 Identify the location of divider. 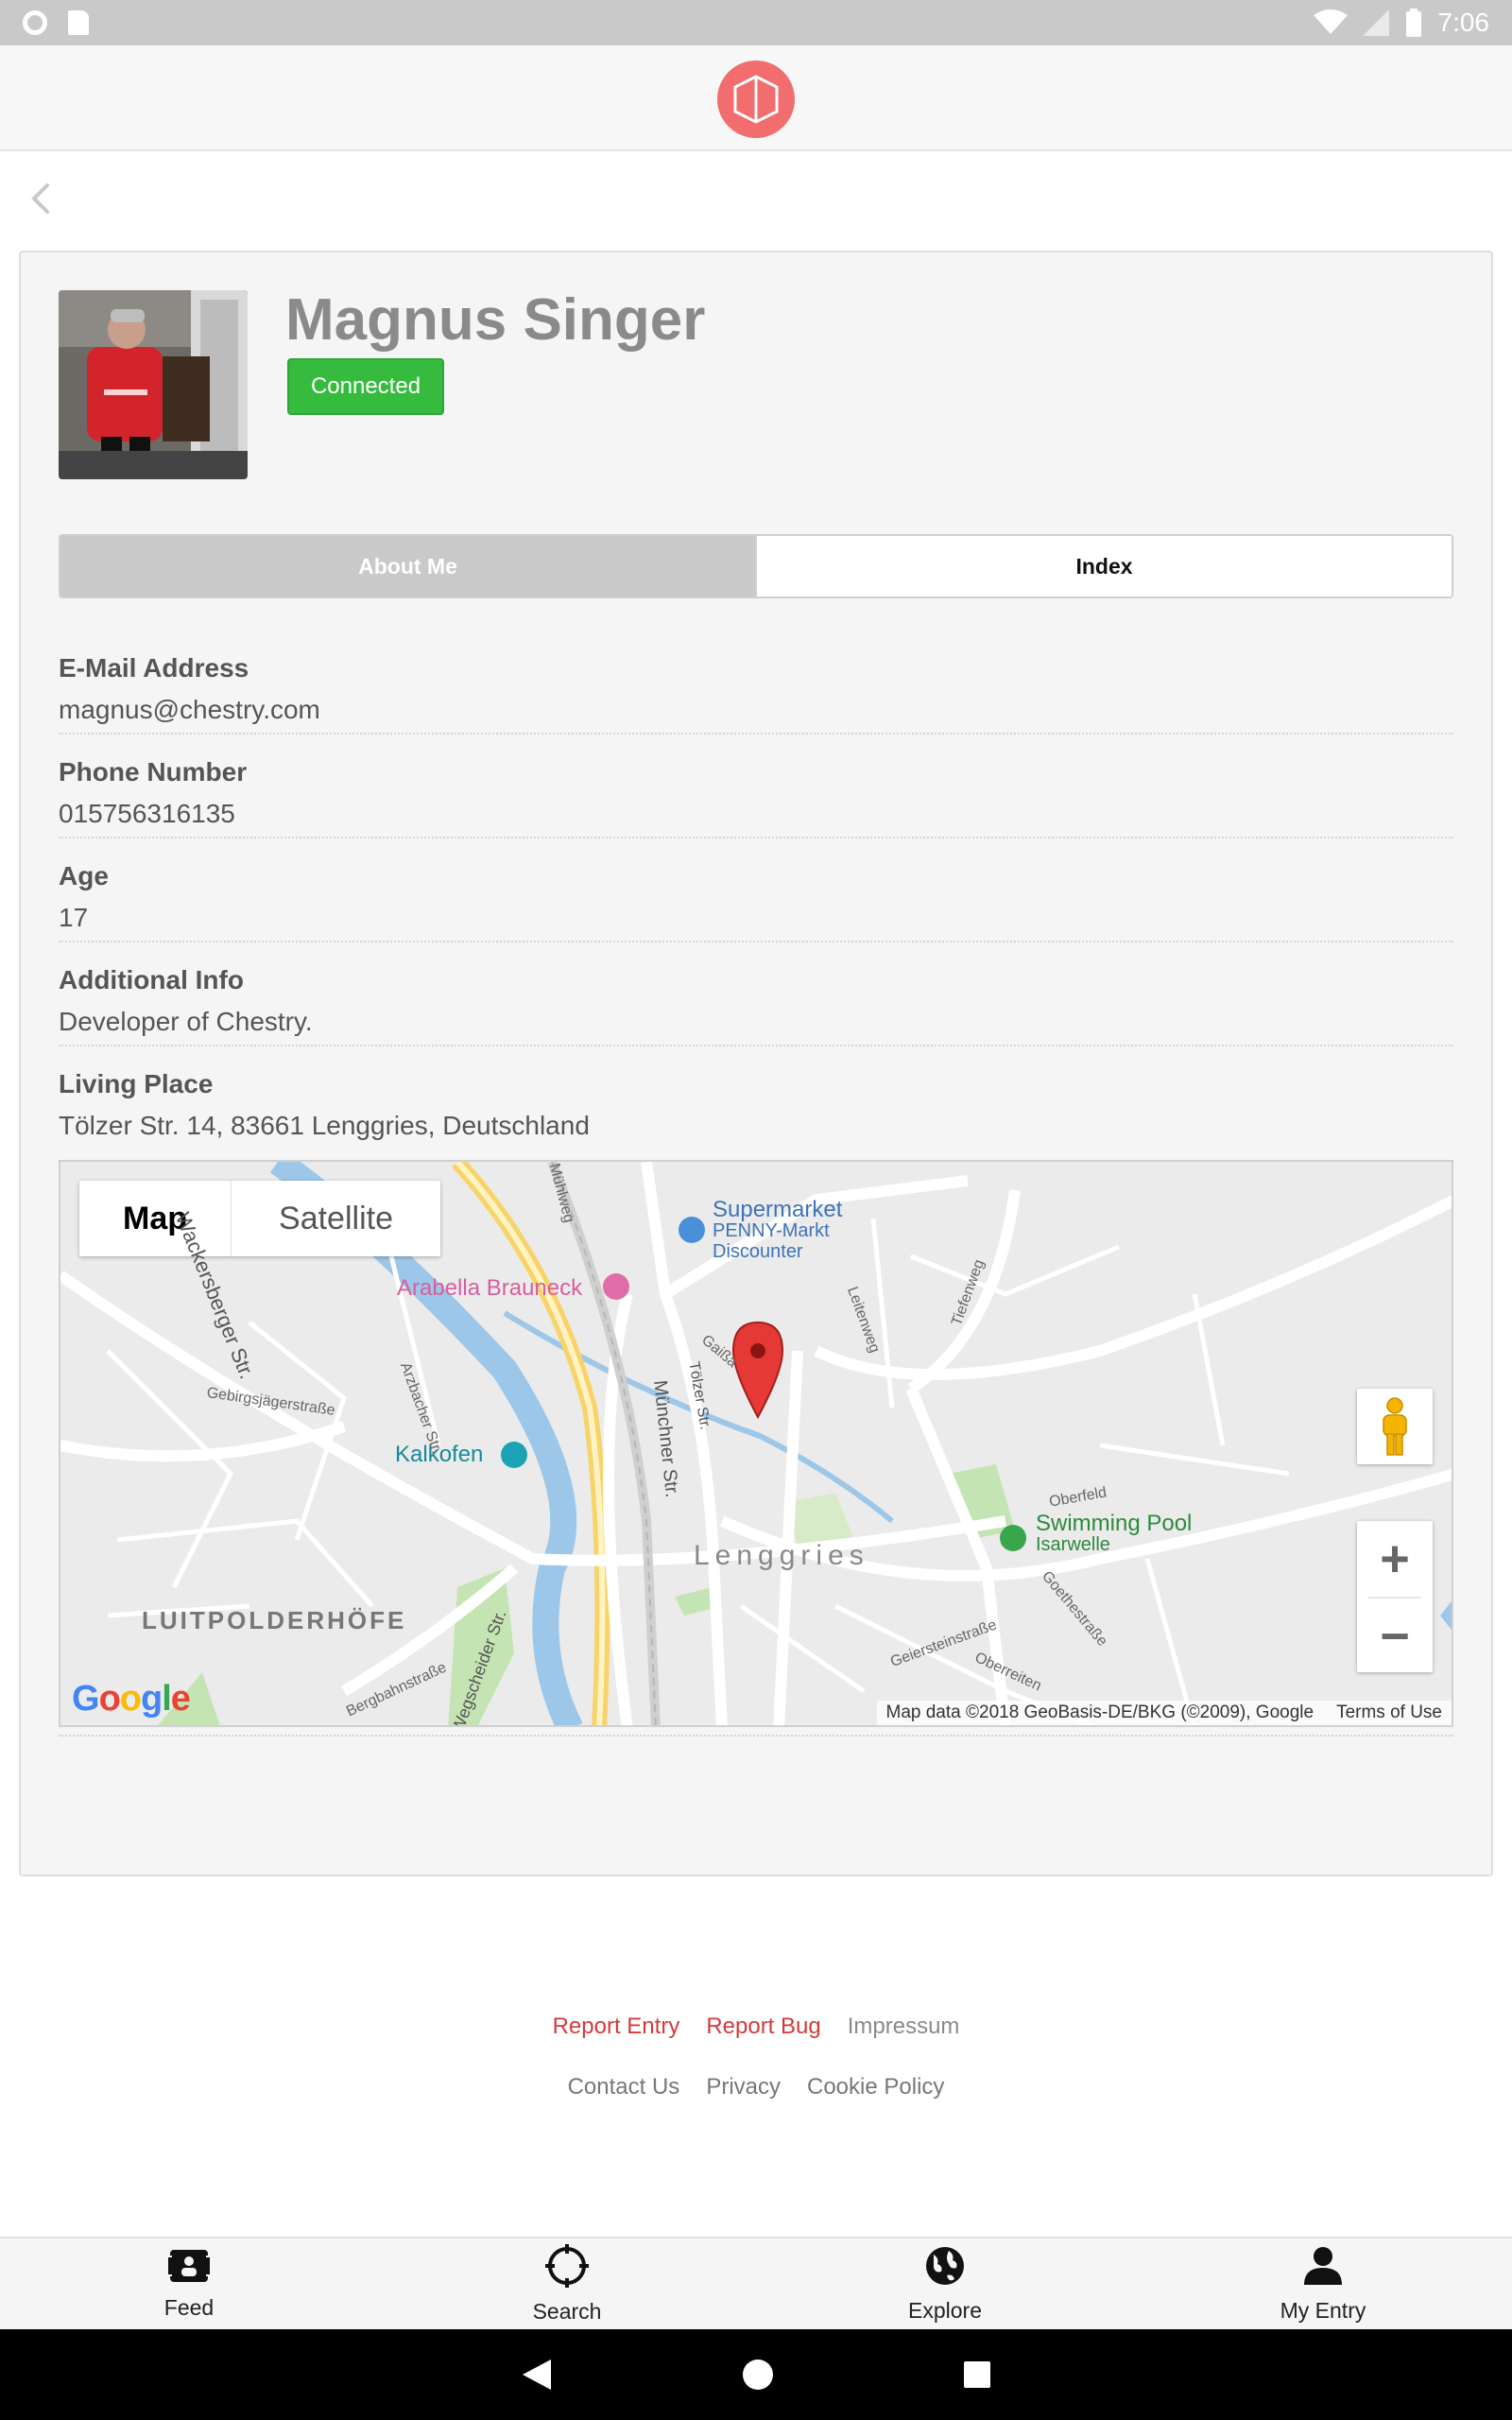
(756, 1736).